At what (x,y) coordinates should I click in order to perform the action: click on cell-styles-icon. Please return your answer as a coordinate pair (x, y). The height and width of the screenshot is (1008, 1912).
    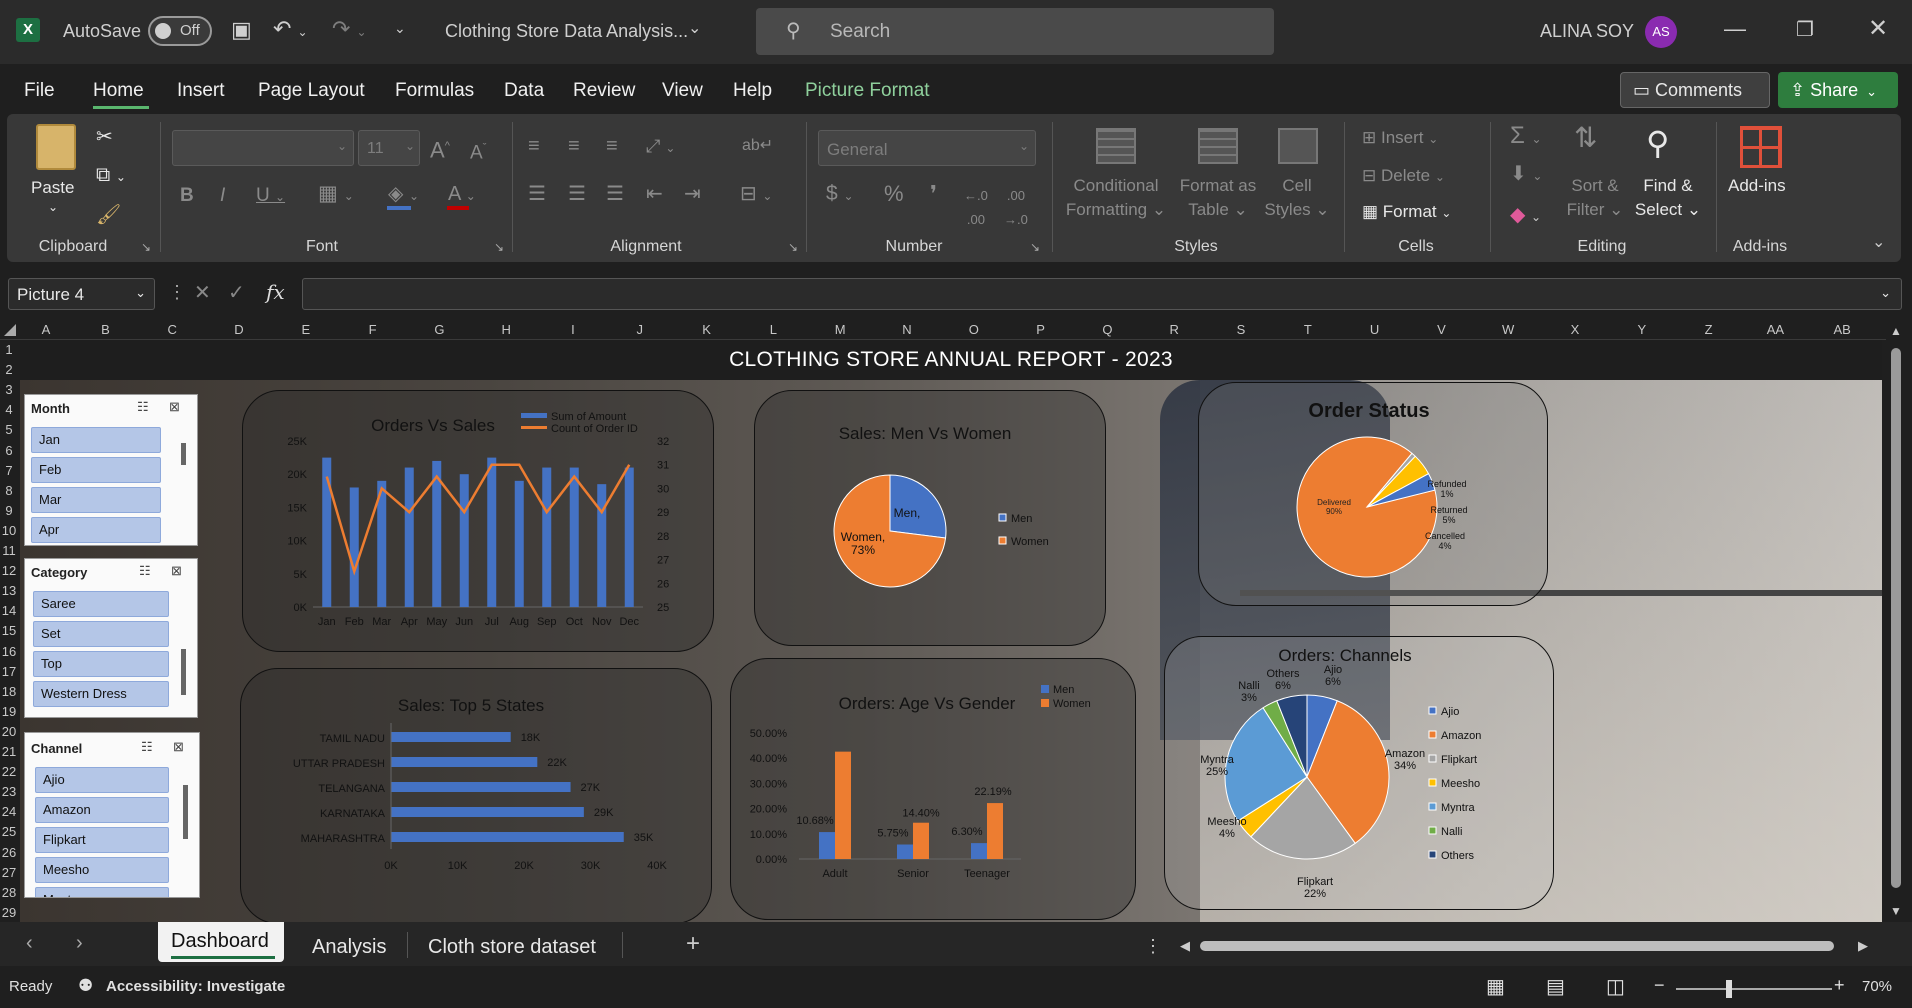
    Looking at the image, I should click on (1298, 146).